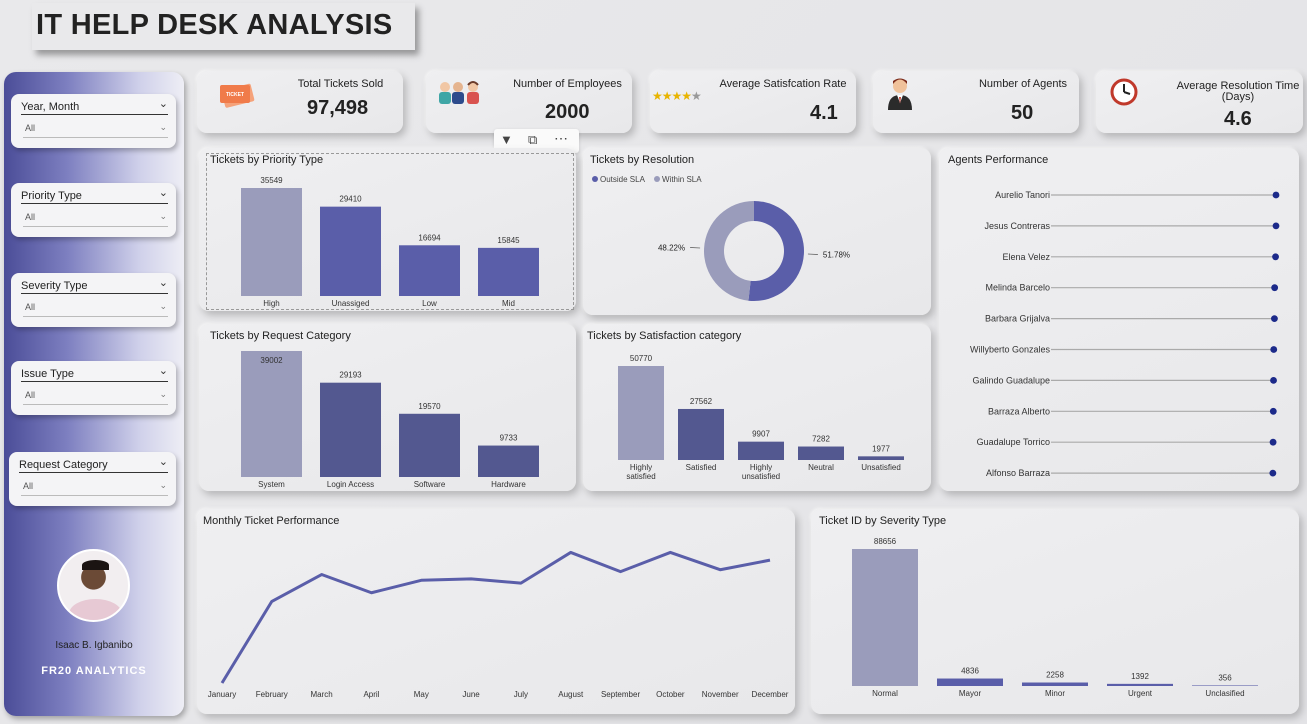 The width and height of the screenshot is (1307, 724). What do you see at coordinates (429, 237) in the screenshot?
I see `data-label: 16694` at bounding box center [429, 237].